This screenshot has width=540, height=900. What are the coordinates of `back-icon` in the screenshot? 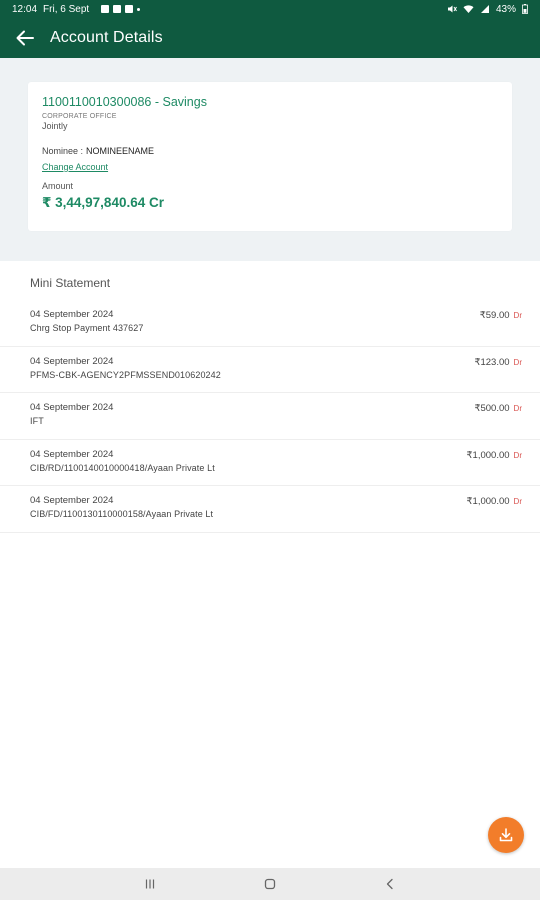 It's located at (389, 884).